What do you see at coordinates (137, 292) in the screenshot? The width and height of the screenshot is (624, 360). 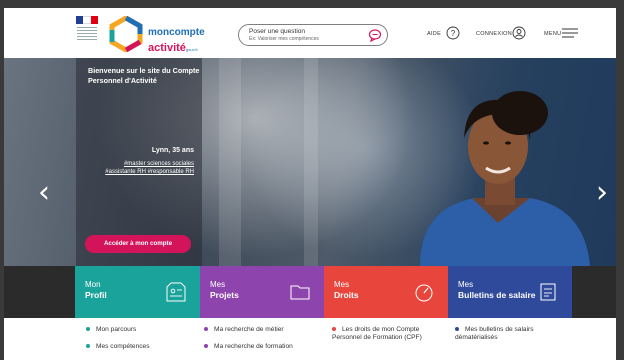 I see `tile-profil: Mon Profil` at bounding box center [137, 292].